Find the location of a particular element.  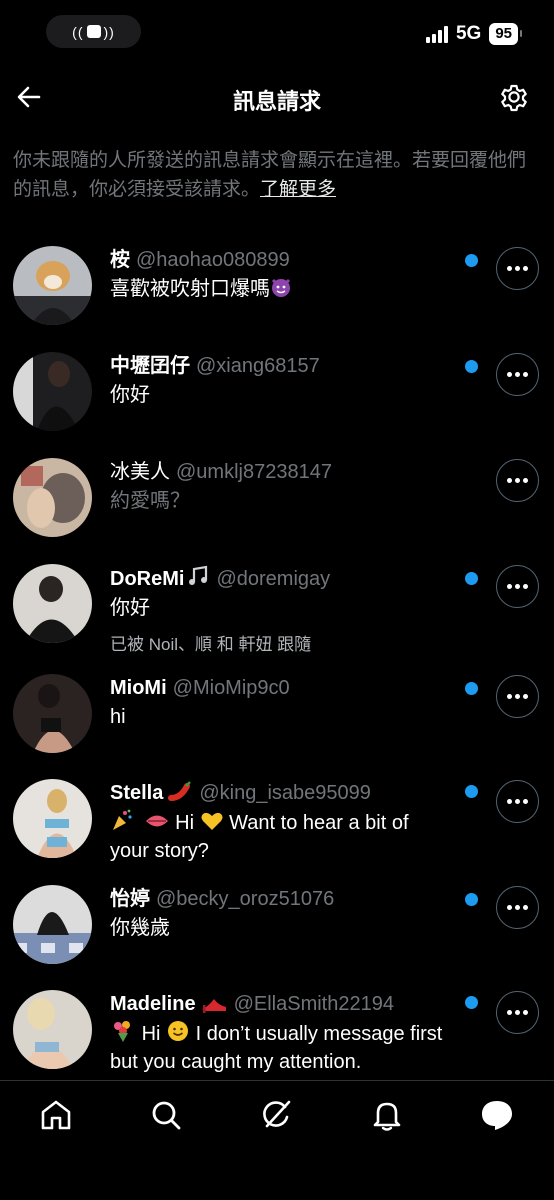

message-preview: your story? is located at coordinates (159, 851).